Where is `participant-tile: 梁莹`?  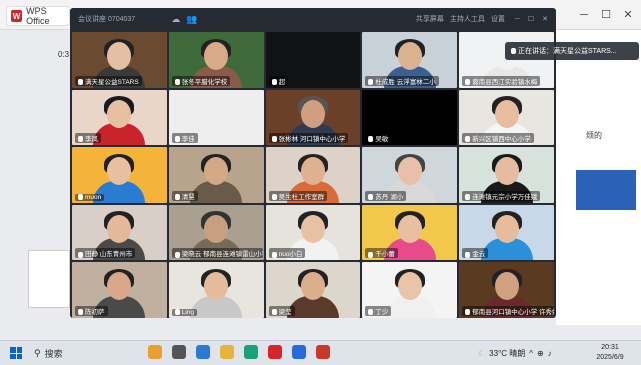 participant-tile: 梁莹 is located at coordinates (313, 290).